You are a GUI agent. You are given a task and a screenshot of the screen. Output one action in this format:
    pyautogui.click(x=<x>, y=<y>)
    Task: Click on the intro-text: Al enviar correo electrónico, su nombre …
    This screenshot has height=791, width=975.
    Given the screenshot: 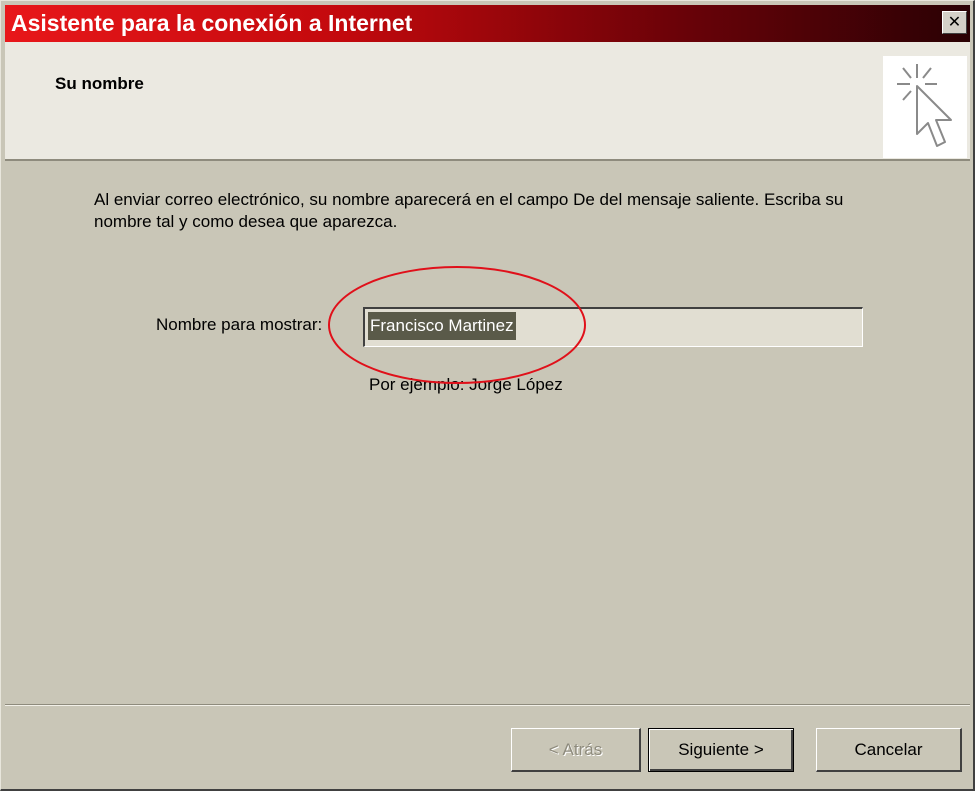 What is the action you would take?
    pyautogui.click(x=469, y=210)
    